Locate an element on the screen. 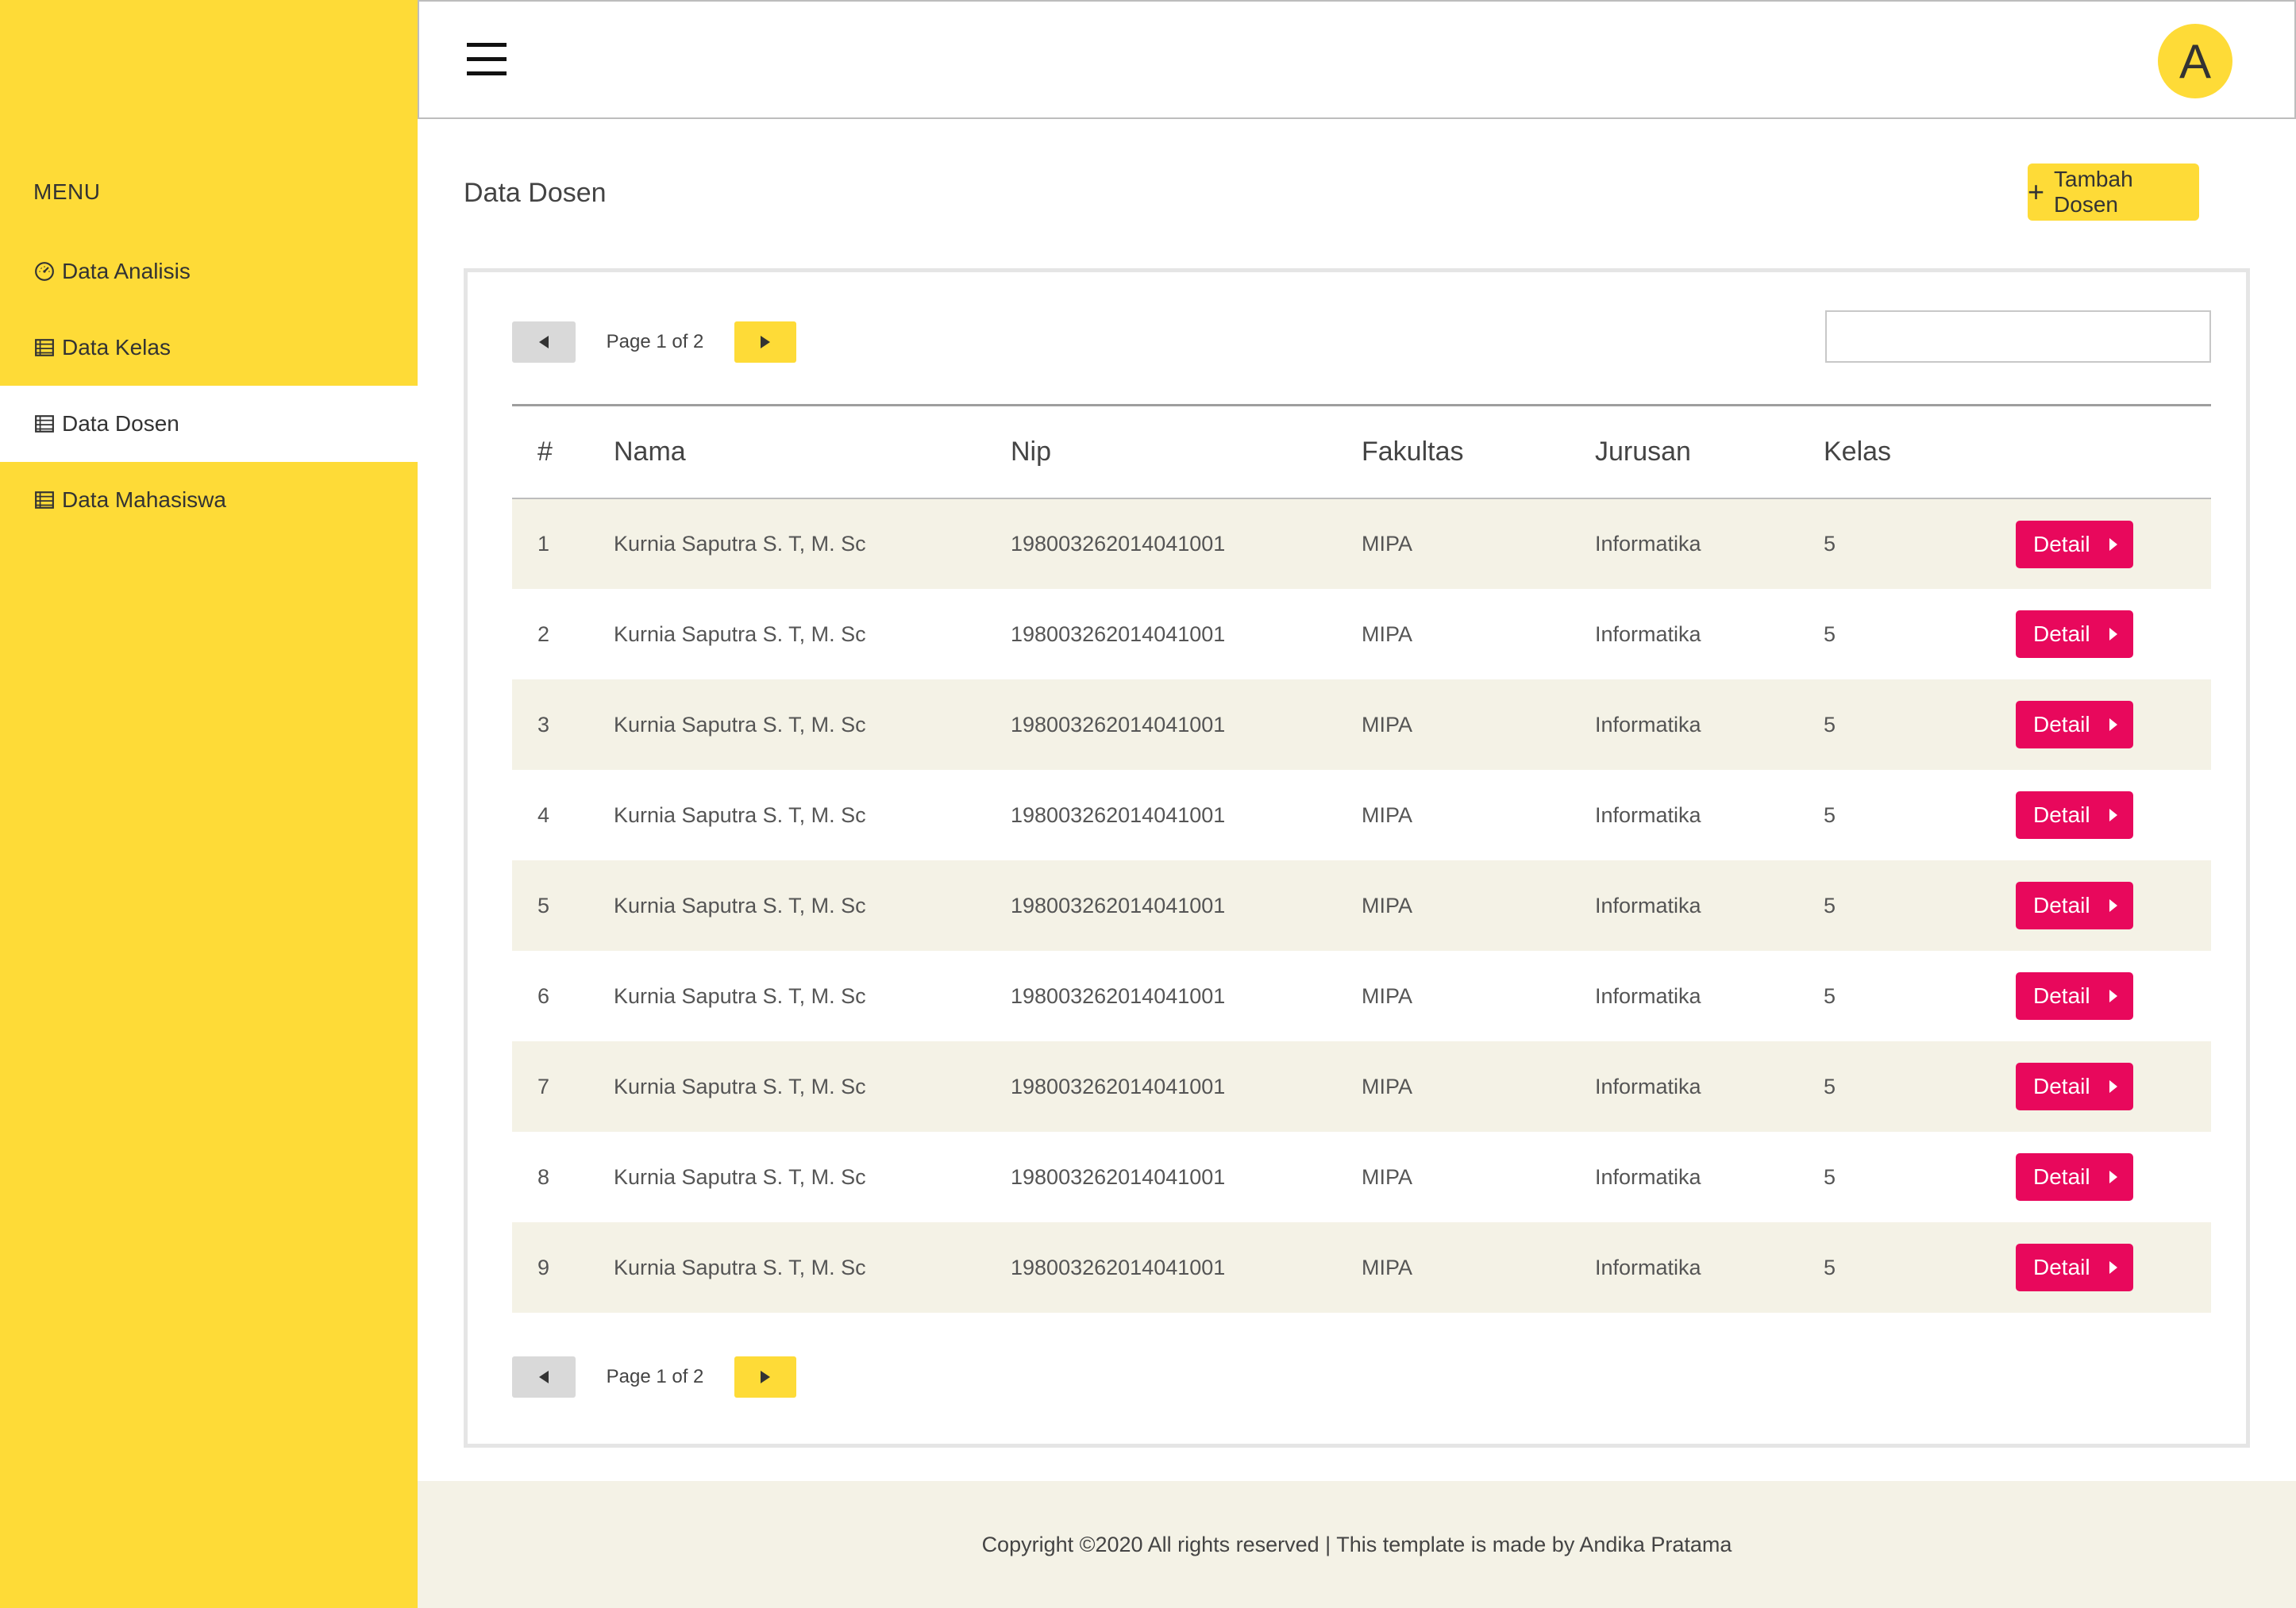  dashboard-icon is located at coordinates (44, 271).